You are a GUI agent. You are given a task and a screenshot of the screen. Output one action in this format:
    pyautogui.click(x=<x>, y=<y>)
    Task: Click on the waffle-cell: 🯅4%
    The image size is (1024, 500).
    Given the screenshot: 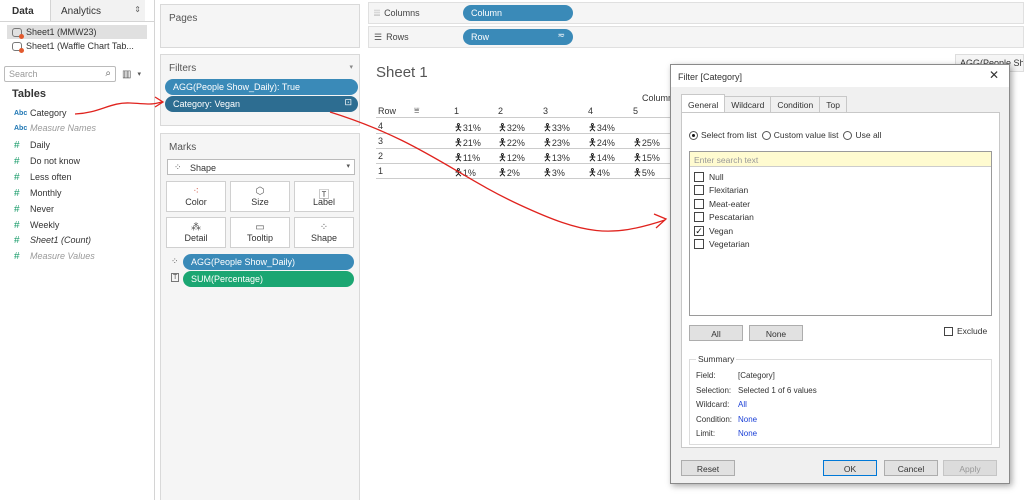 What is the action you would take?
    pyautogui.click(x=599, y=174)
    